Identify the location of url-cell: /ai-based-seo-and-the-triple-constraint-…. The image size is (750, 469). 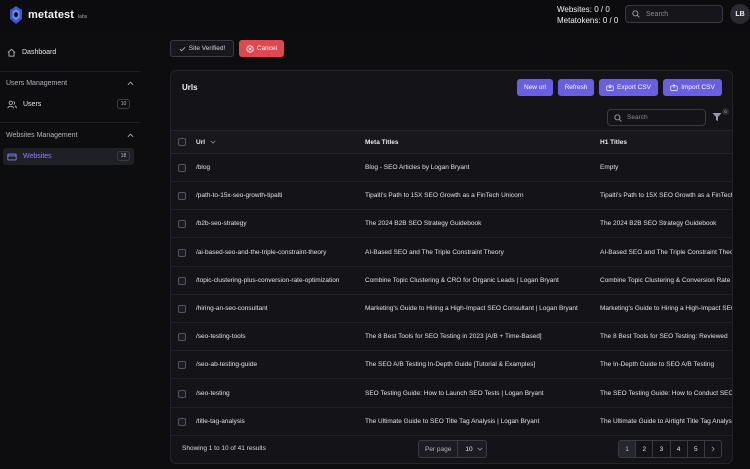
(261, 252).